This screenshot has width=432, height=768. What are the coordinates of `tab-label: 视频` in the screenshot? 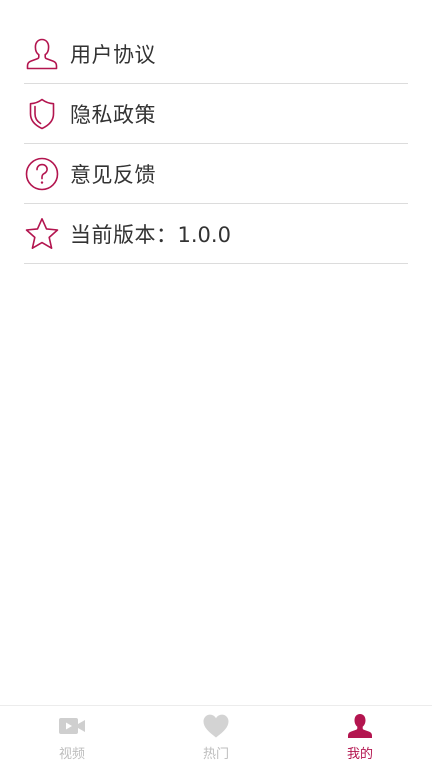 It's located at (71, 754).